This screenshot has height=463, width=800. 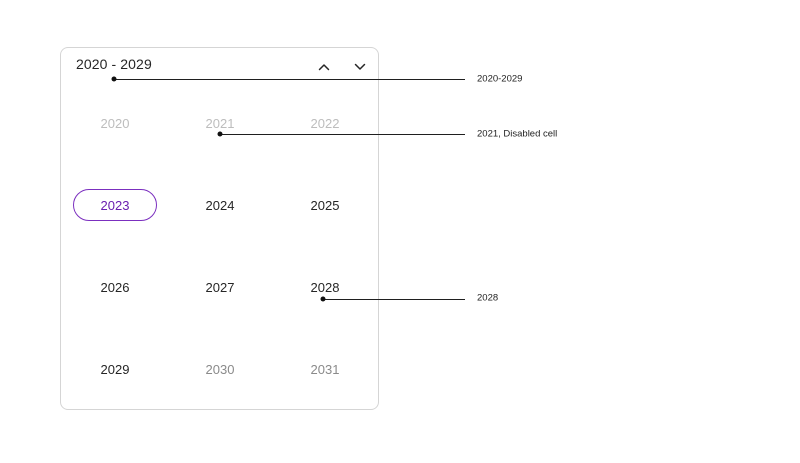 I want to click on annotation-dot-range, so click(x=114, y=79).